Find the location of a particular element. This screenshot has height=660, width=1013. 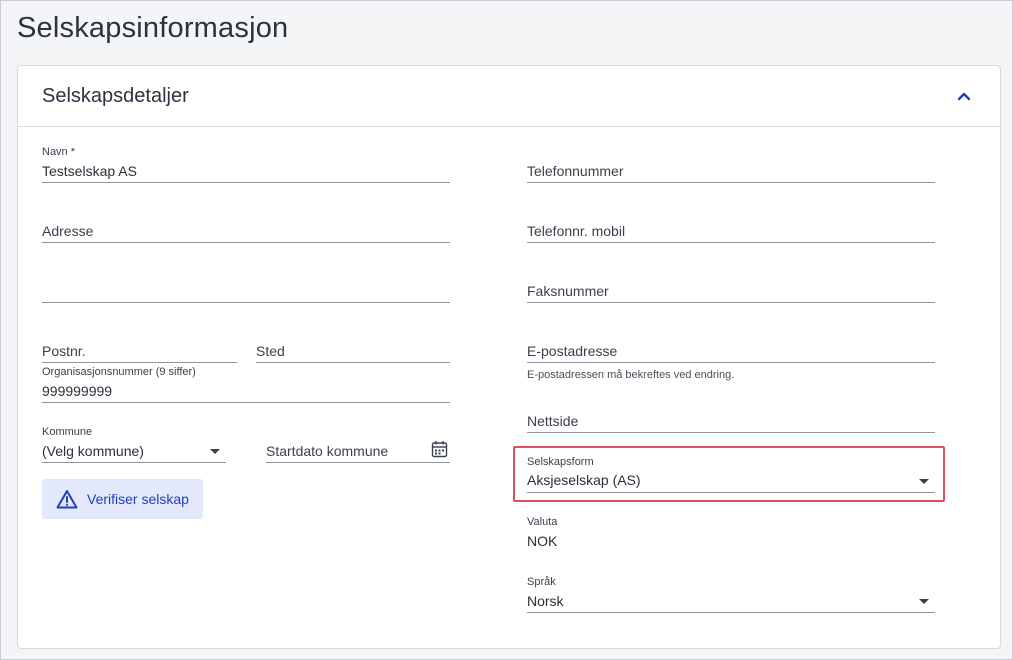

adresse-underline is located at coordinates (246, 242).